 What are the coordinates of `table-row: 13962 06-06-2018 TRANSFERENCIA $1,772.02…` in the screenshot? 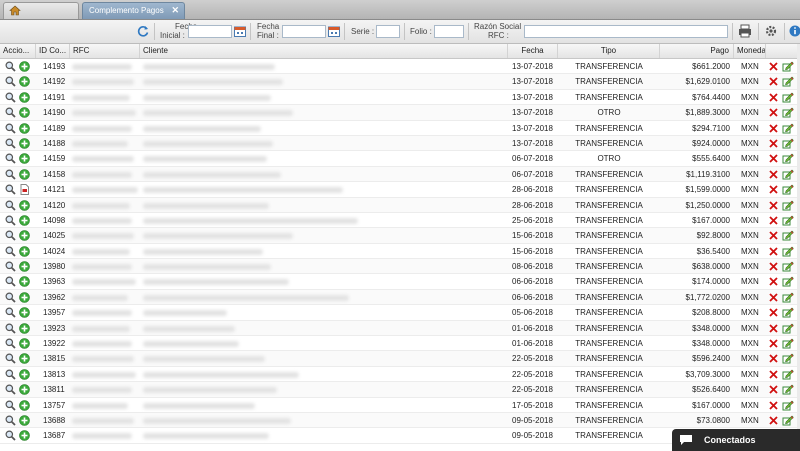 It's located at (398, 297).